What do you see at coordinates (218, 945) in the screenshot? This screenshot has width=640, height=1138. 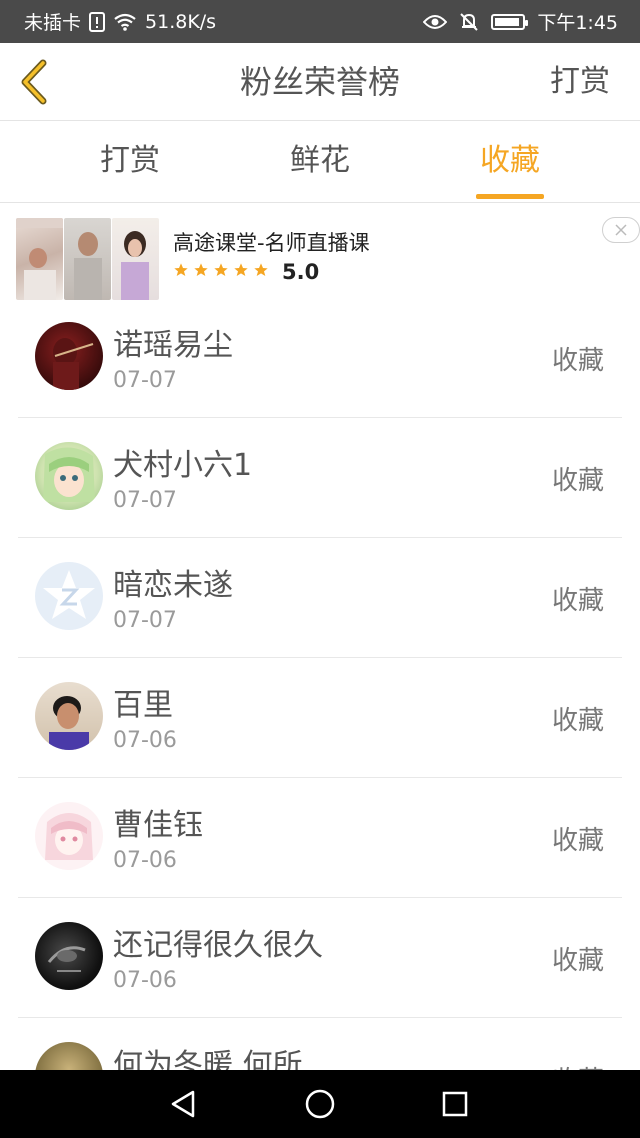 I see `user-name: 还记得很久很久` at bounding box center [218, 945].